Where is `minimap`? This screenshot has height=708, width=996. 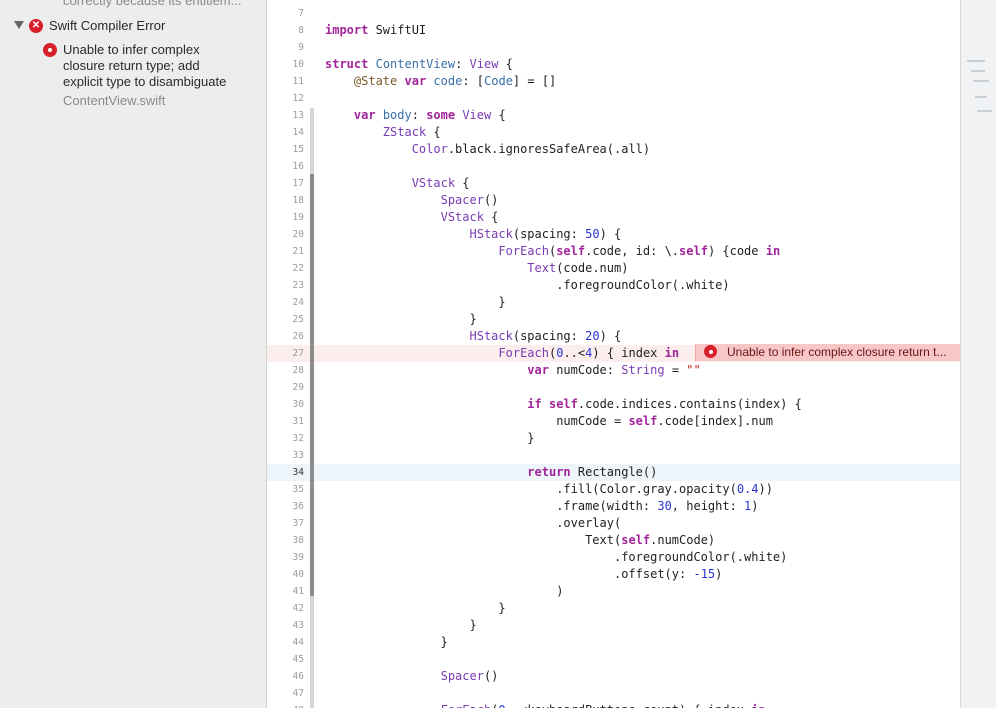 minimap is located at coordinates (978, 354).